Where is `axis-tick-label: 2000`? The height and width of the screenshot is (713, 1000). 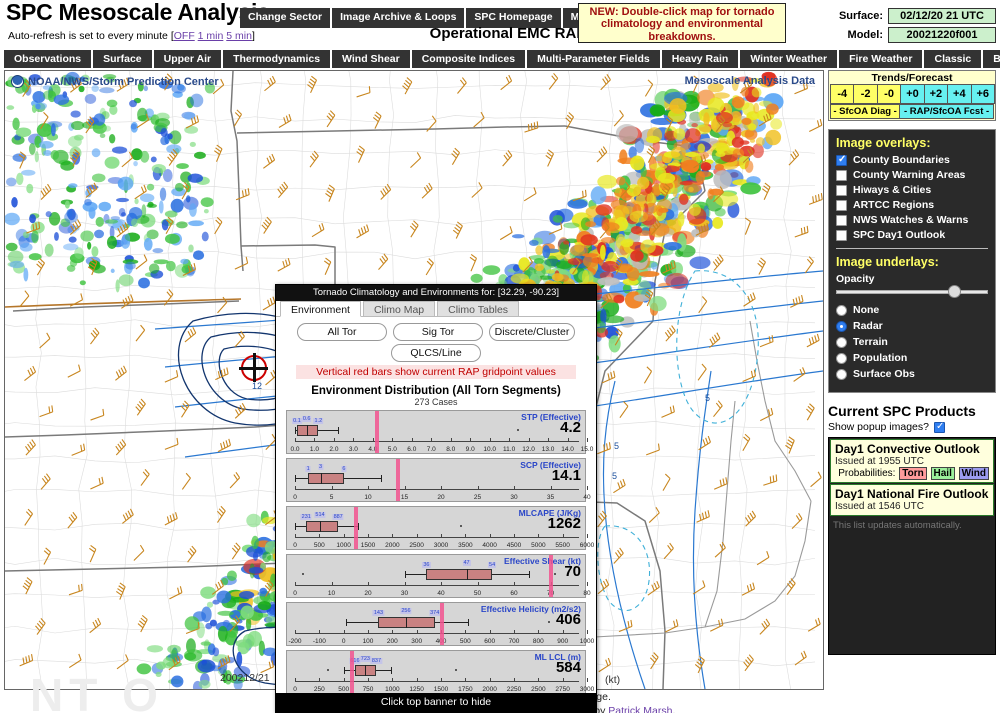
axis-tick-label: 2000 is located at coordinates (392, 545).